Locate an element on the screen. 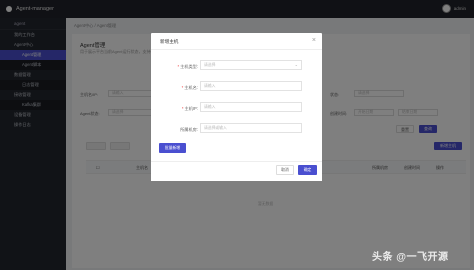  host-ip-input: 请输入 is located at coordinates (251, 107).